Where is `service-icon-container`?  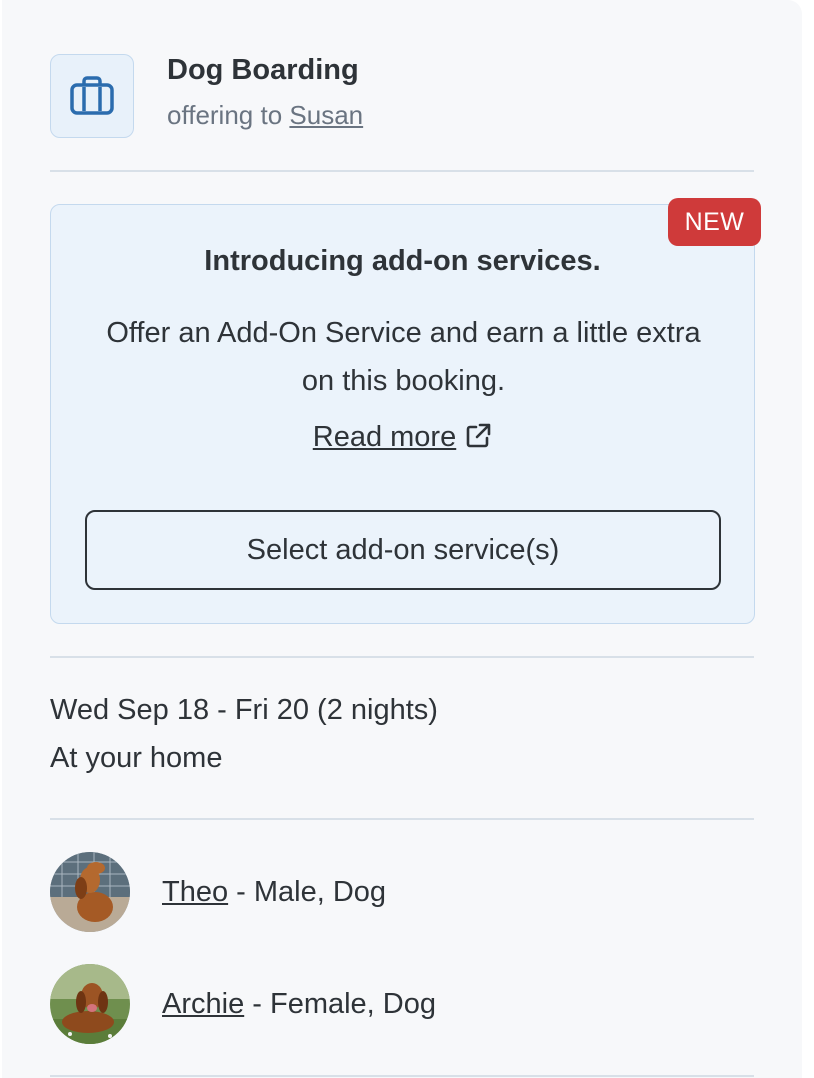
service-icon-container is located at coordinates (92, 96).